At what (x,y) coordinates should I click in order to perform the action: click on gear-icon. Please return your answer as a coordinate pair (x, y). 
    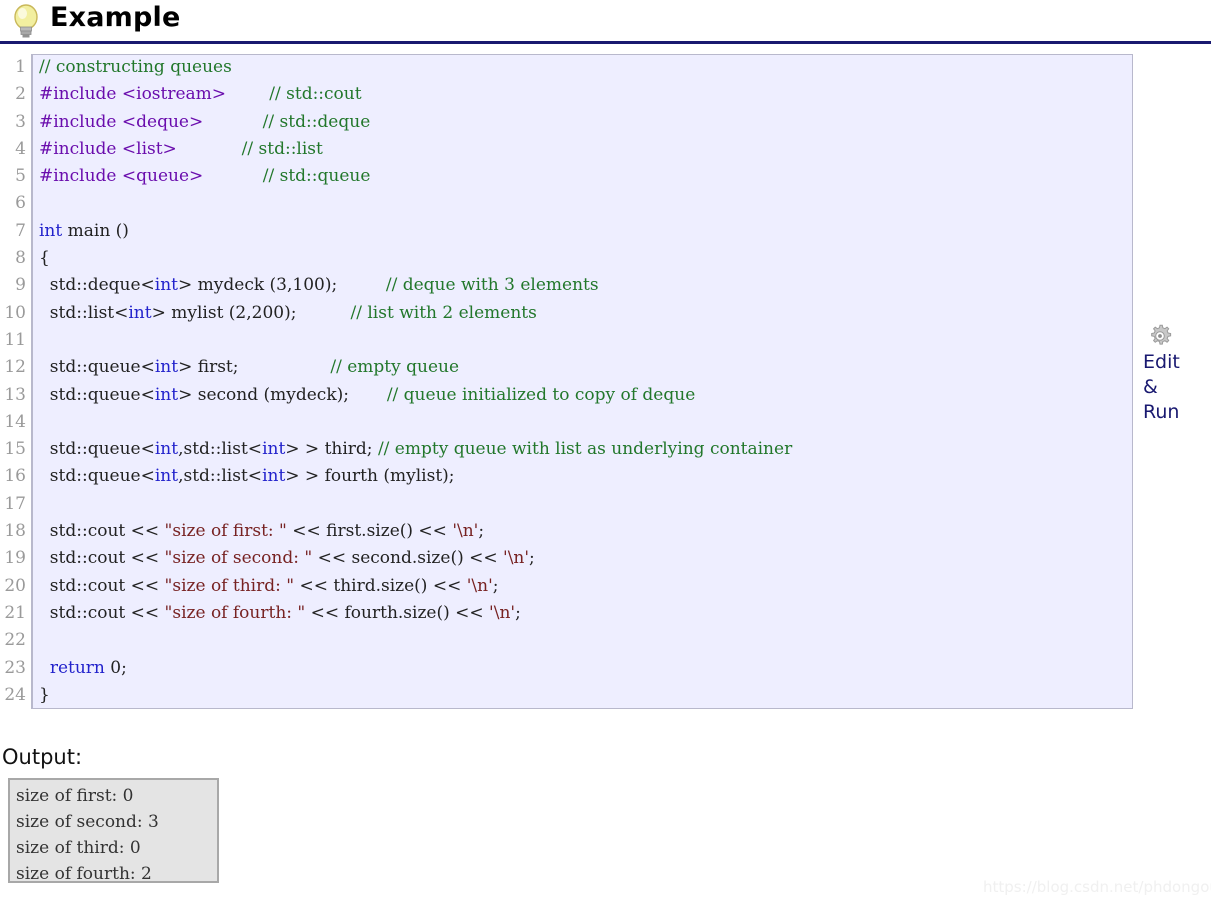
    Looking at the image, I should click on (1160, 336).